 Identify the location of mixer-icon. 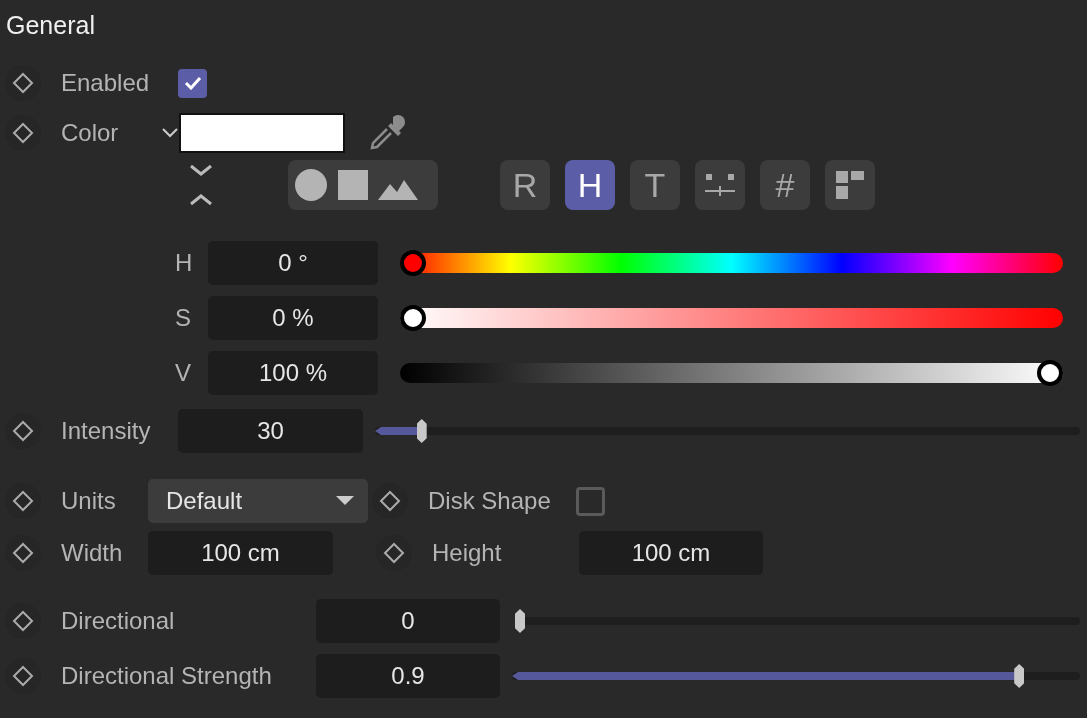
(720, 185).